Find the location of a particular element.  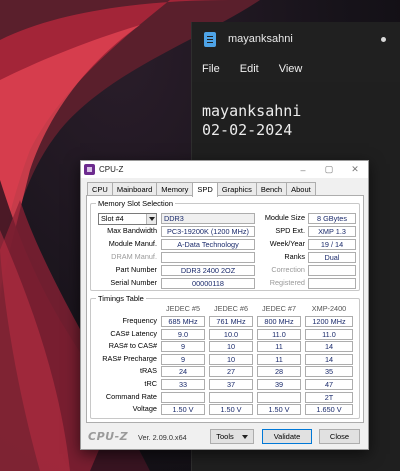

tab-about: About is located at coordinates (301, 189).